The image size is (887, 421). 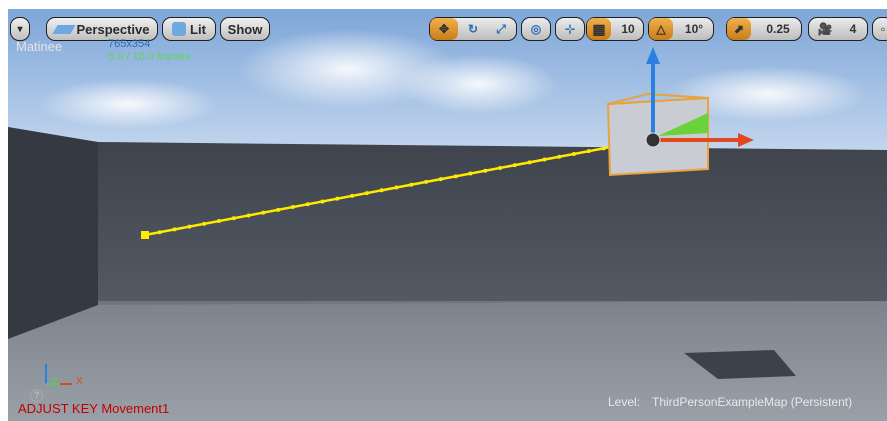 I want to click on show-button: Show, so click(x=245, y=29).